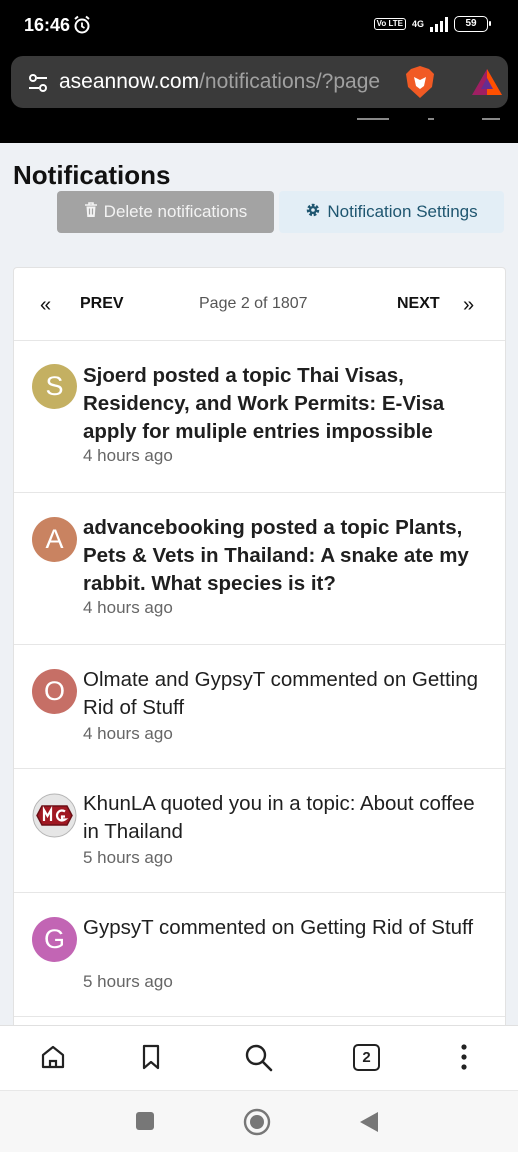 The image size is (518, 1152). Describe the element at coordinates (54, 939) in the screenshot. I see `avatar: G` at that location.